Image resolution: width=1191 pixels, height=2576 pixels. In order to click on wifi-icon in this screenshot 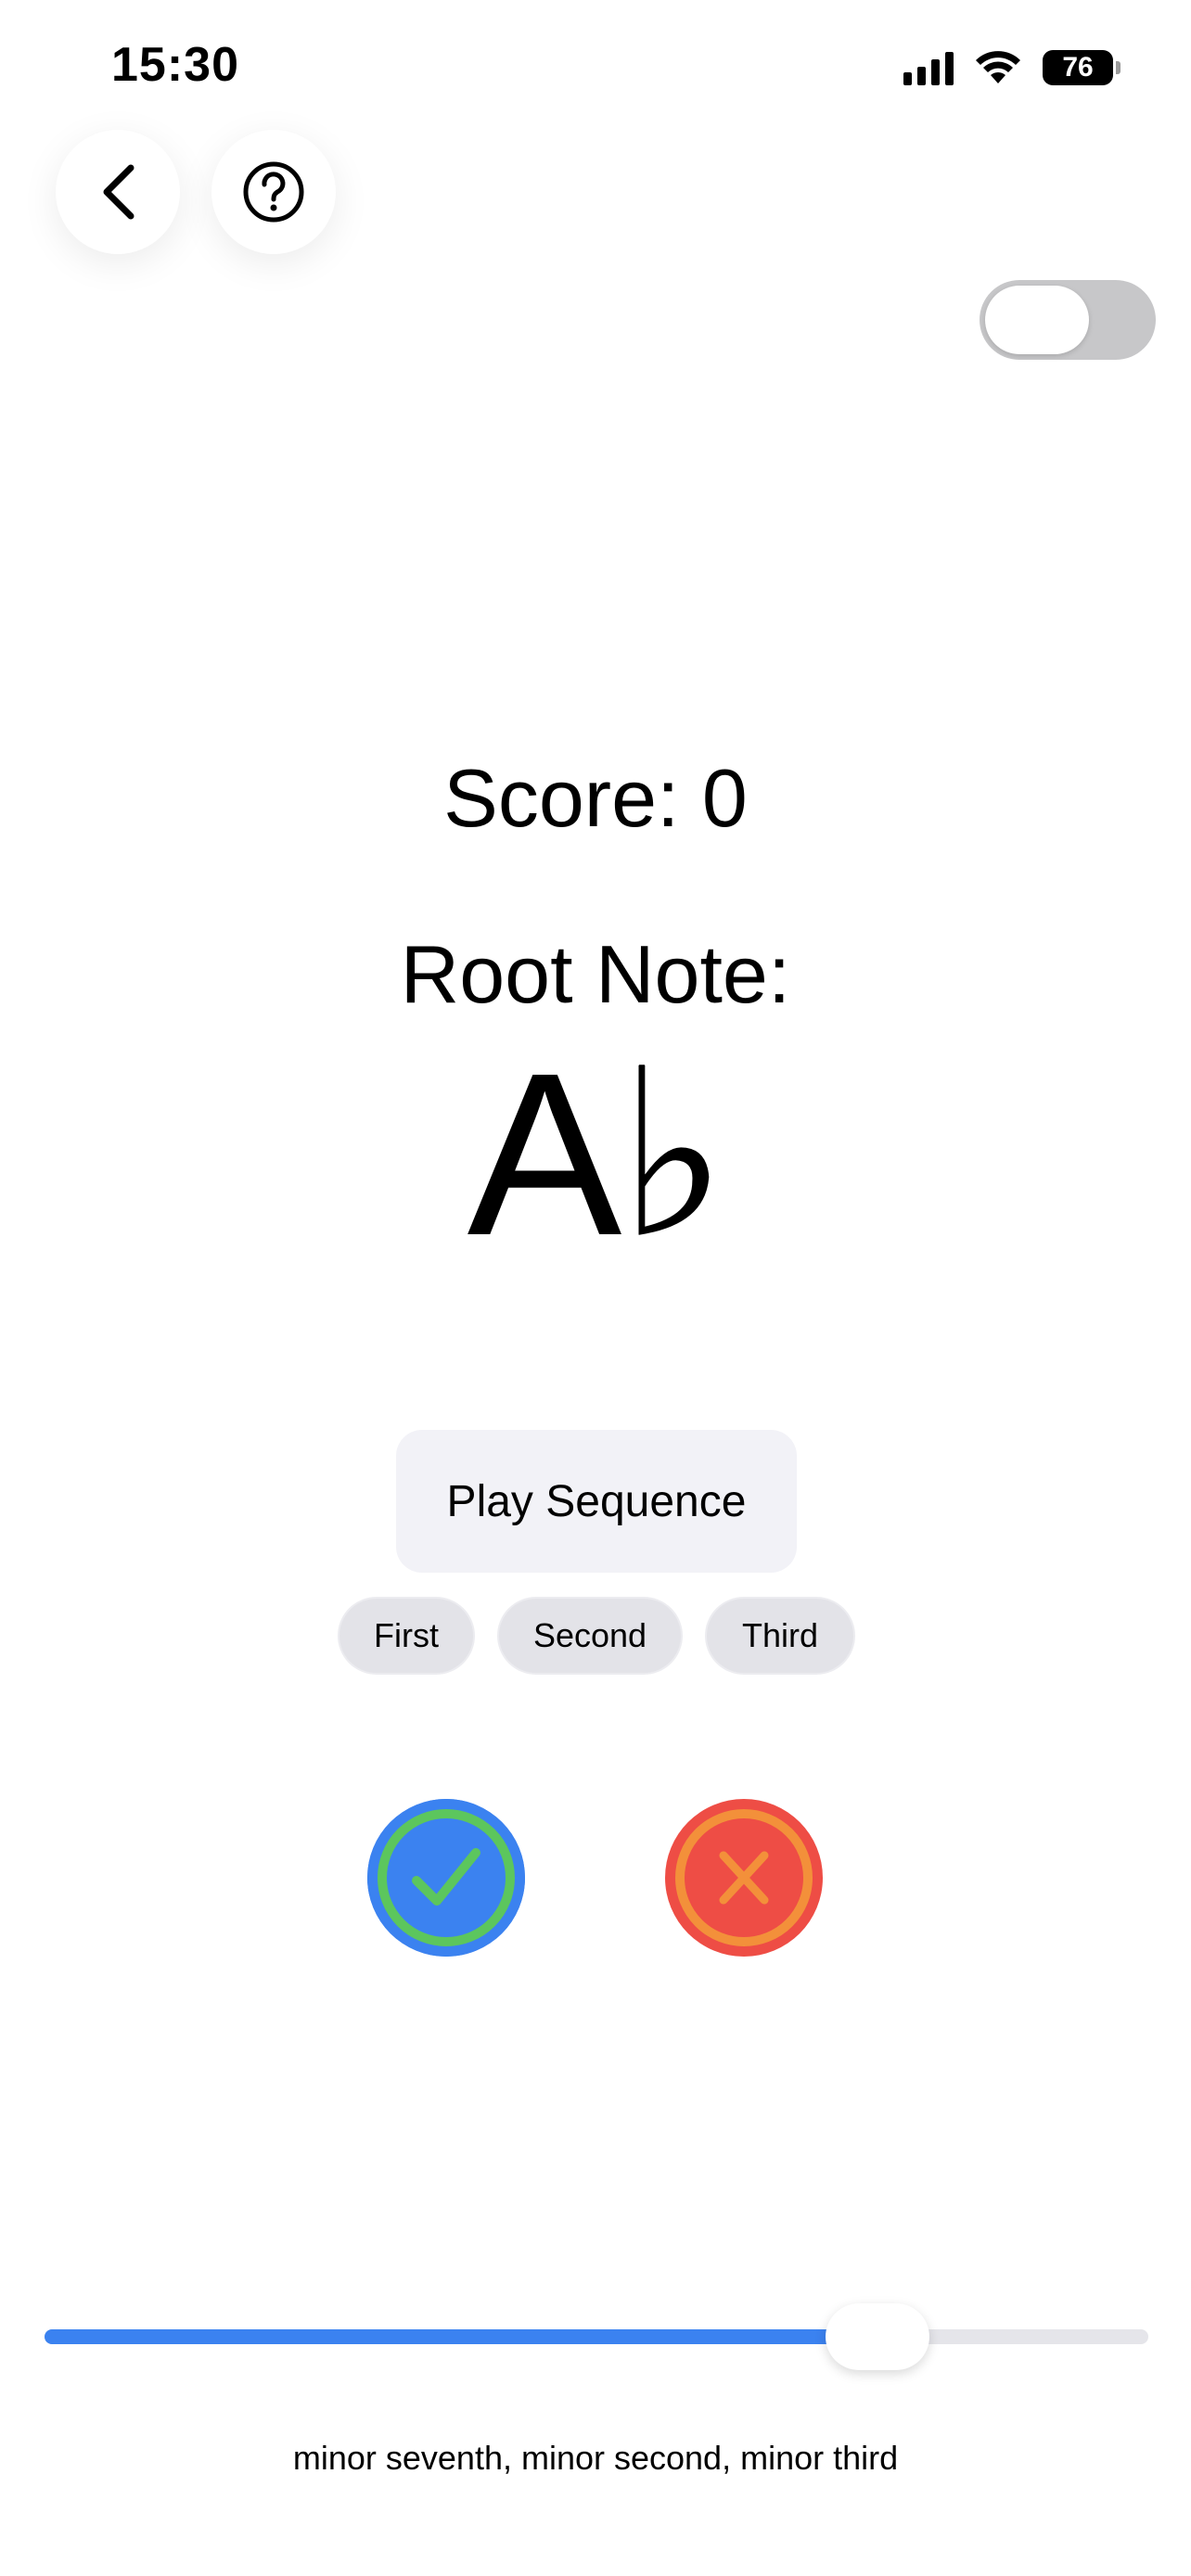, I will do `click(998, 67)`.